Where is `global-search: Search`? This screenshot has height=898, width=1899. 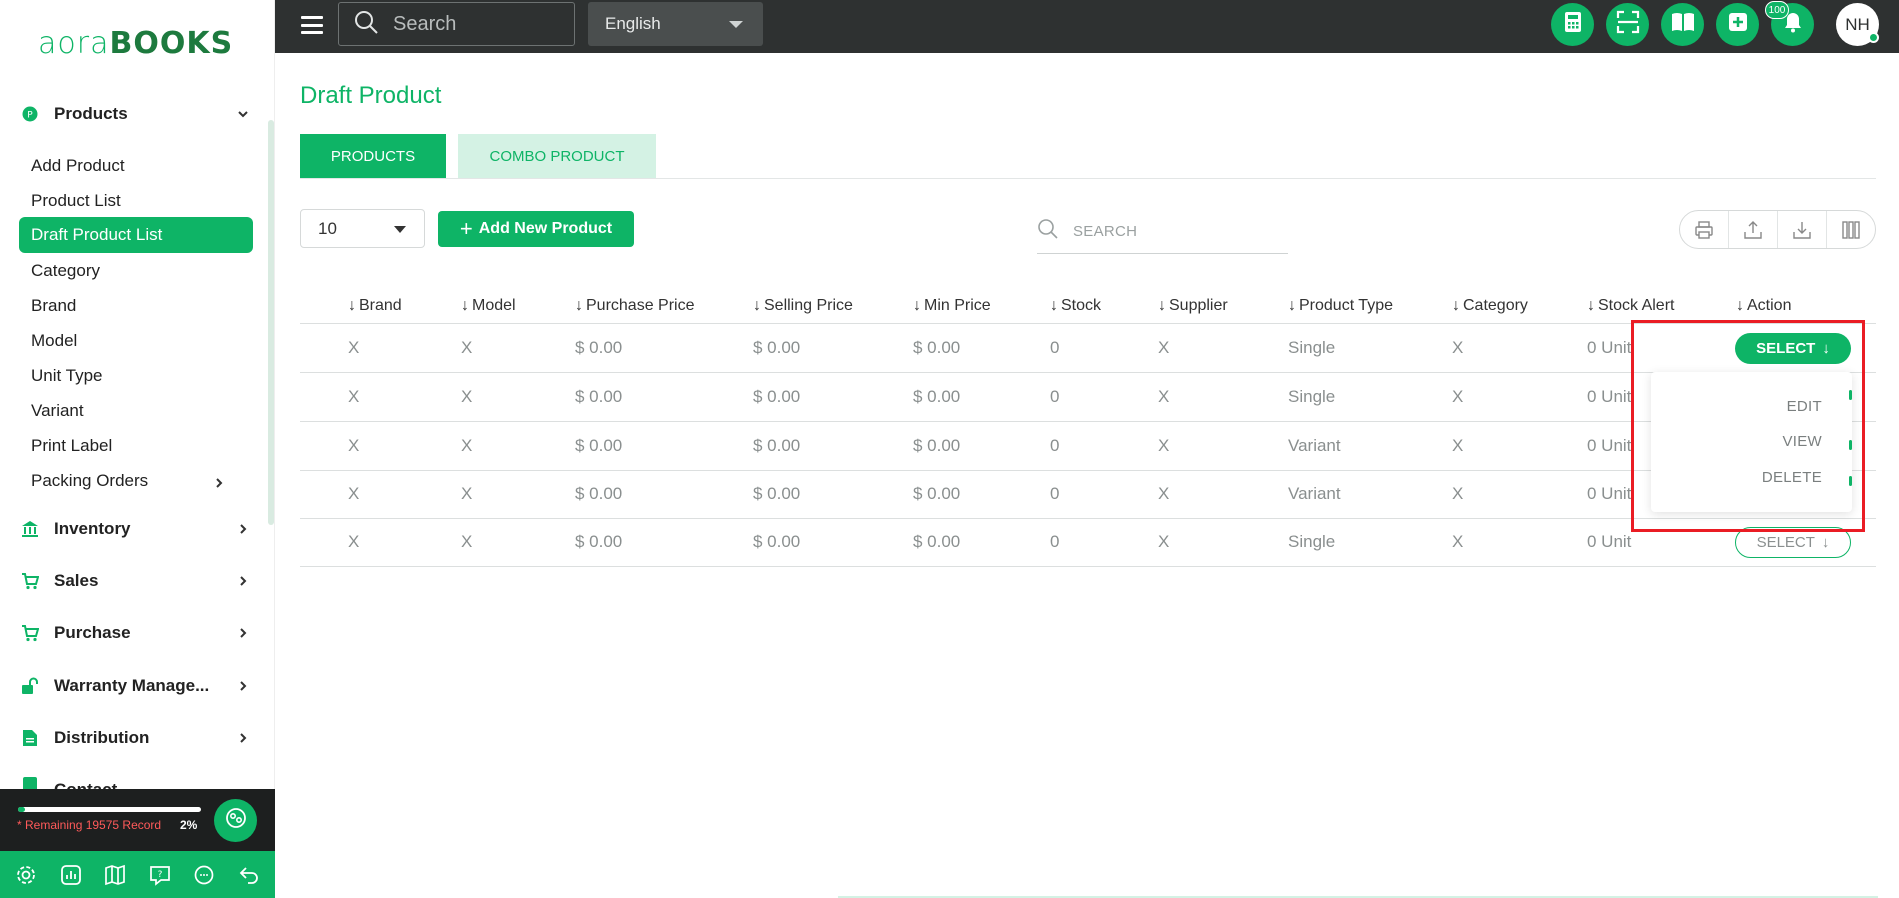 global-search: Search is located at coordinates (456, 24).